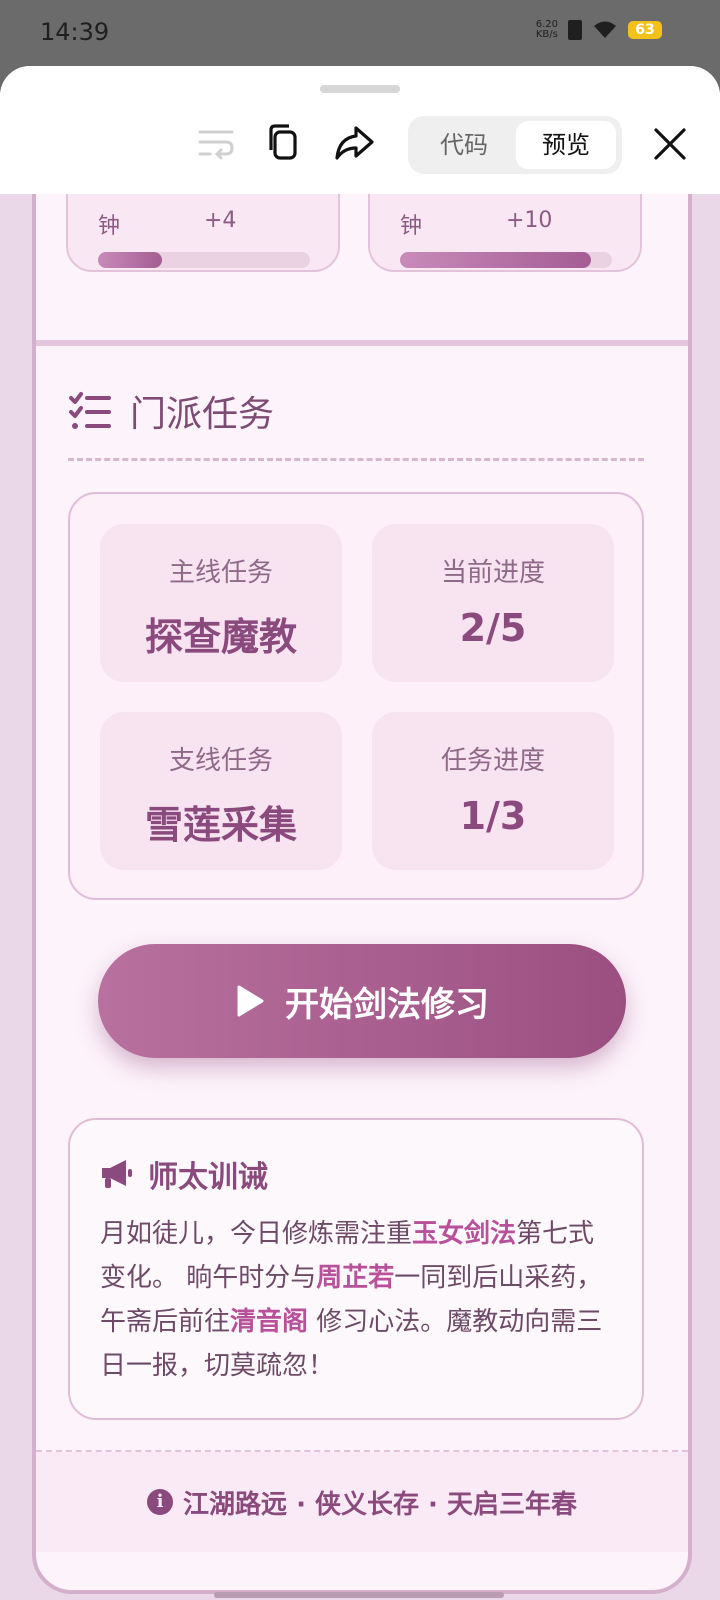  I want to click on notice-highlight: 清音阁, so click(269, 1322).